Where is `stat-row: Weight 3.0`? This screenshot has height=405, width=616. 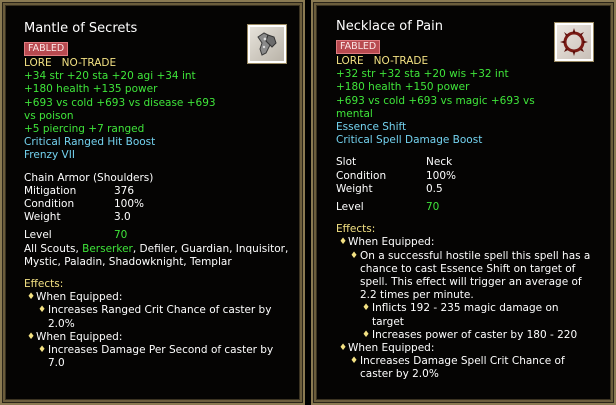
stat-row: Weight 3.0 is located at coordinates (84, 217).